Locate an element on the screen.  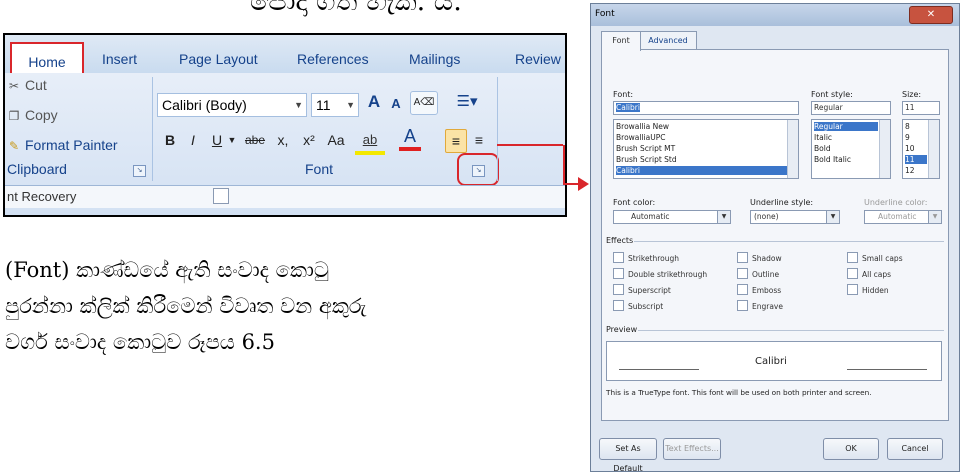
hidden-checkbox: Hidden is located at coordinates (868, 289).